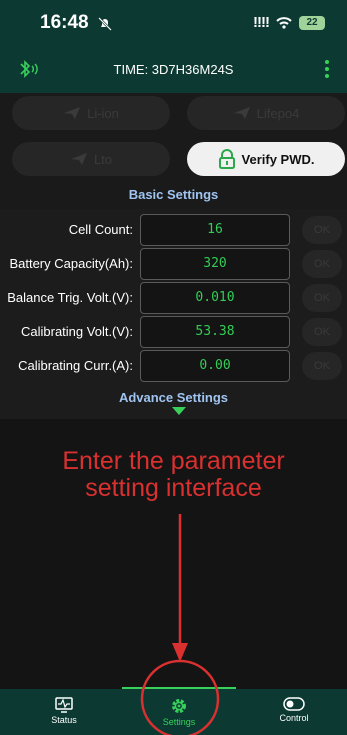 This screenshot has height=735, width=347. I want to click on advance-settings-title: Advance Settings, so click(173, 397).